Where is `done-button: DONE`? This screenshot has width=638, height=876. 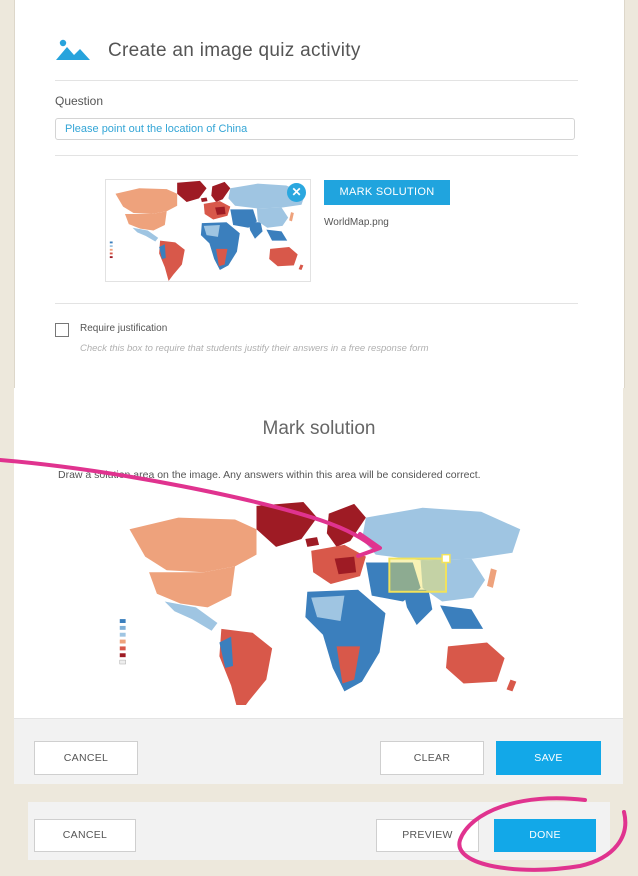 done-button: DONE is located at coordinates (545, 835).